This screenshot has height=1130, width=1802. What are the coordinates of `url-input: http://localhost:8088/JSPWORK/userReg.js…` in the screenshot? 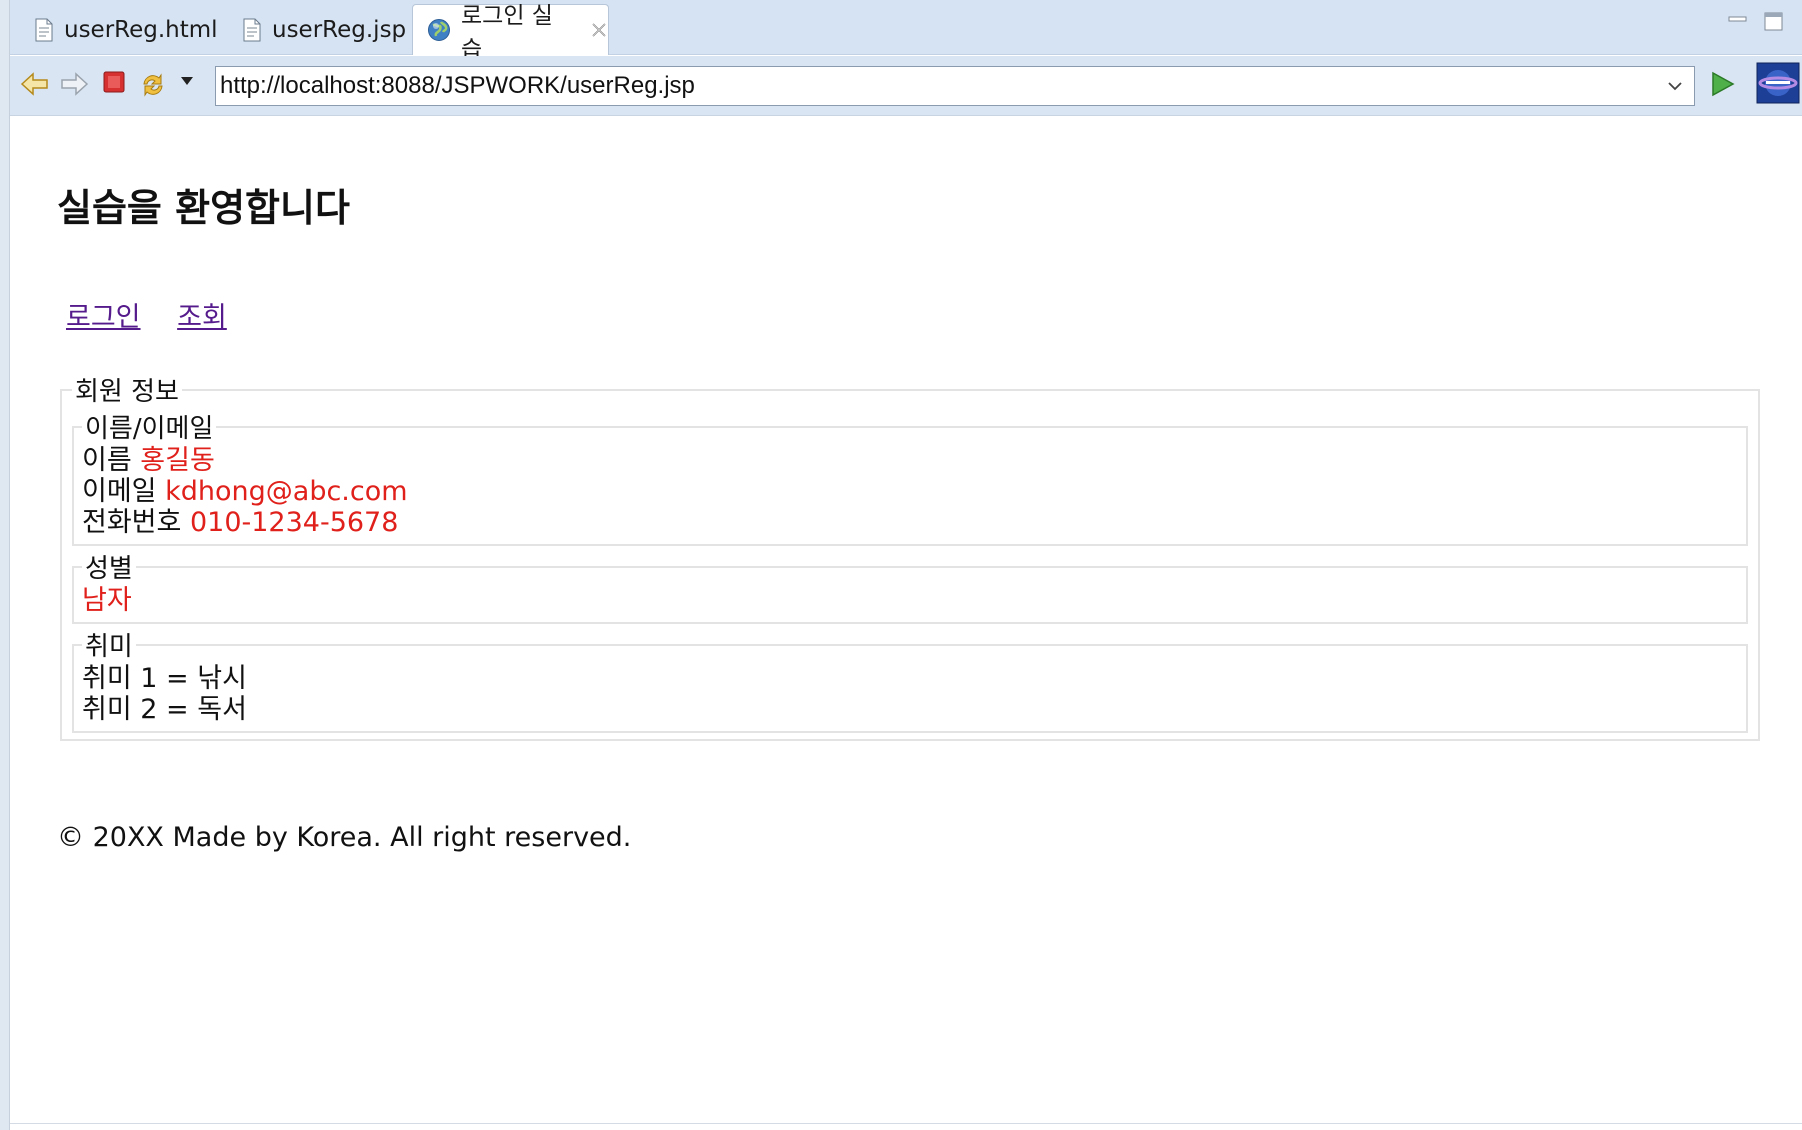 It's located at (955, 86).